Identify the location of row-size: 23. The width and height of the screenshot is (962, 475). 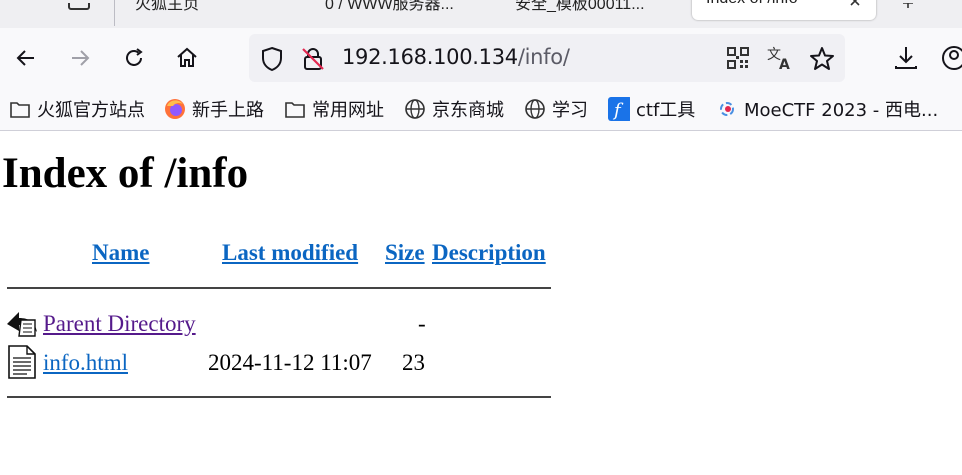
(413, 362).